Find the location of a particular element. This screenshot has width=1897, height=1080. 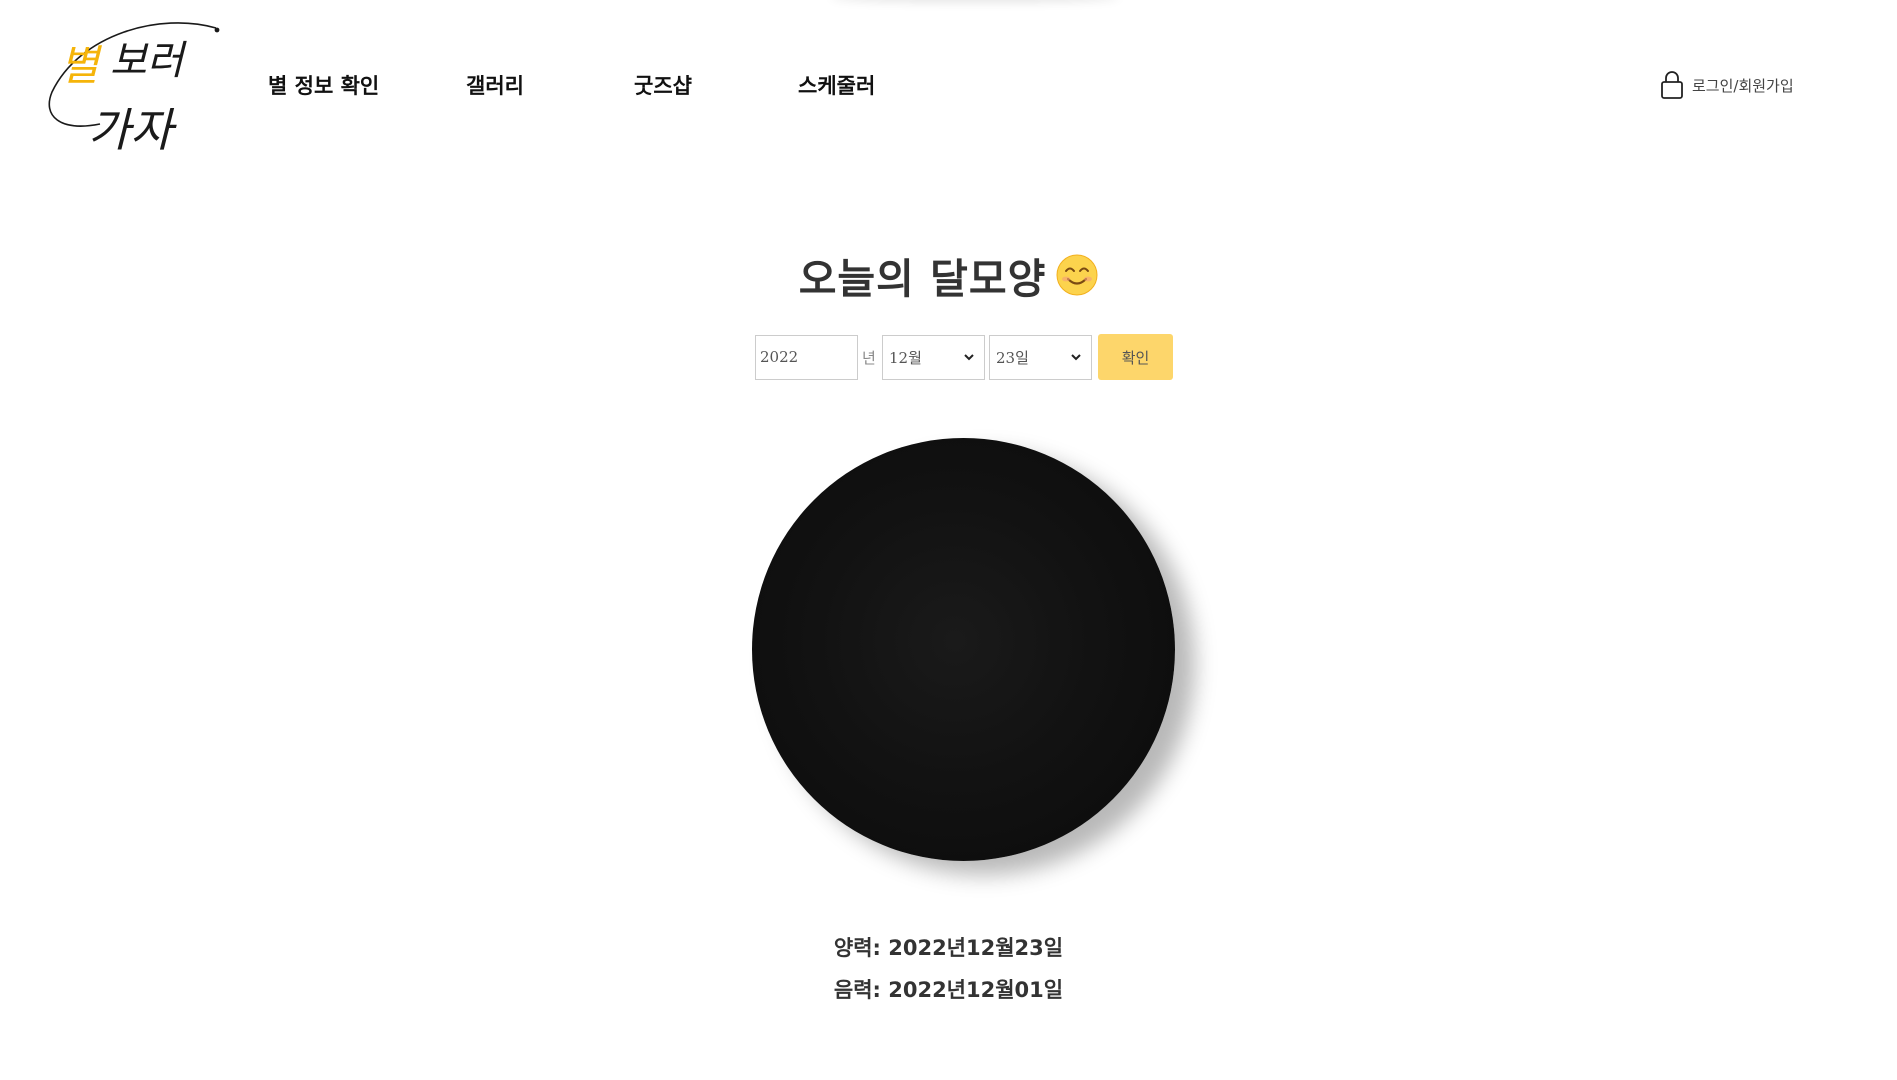

moon-image is located at coordinates (963, 649).